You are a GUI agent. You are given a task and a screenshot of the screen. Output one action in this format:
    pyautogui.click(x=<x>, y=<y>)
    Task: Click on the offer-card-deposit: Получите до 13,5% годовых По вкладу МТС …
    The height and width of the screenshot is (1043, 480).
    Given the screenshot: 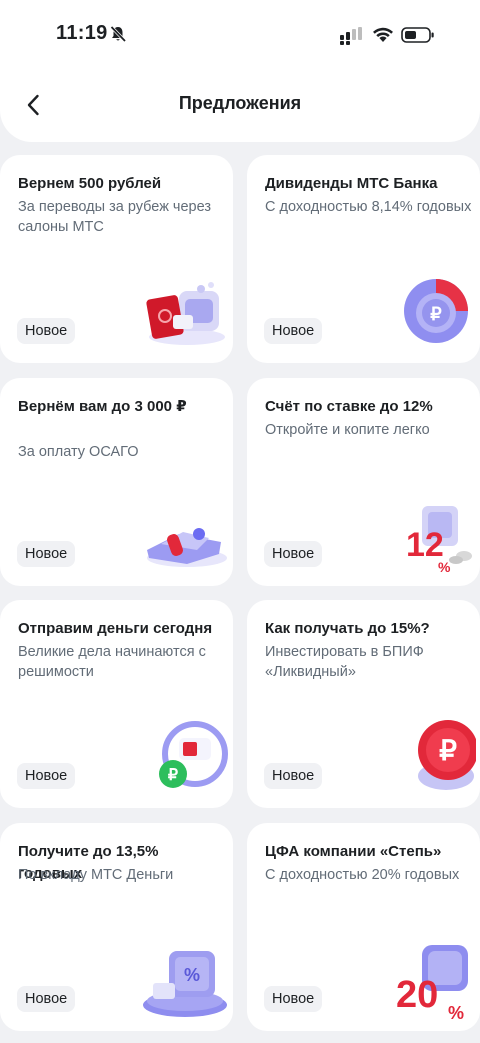 What is the action you would take?
    pyautogui.click(x=116, y=927)
    